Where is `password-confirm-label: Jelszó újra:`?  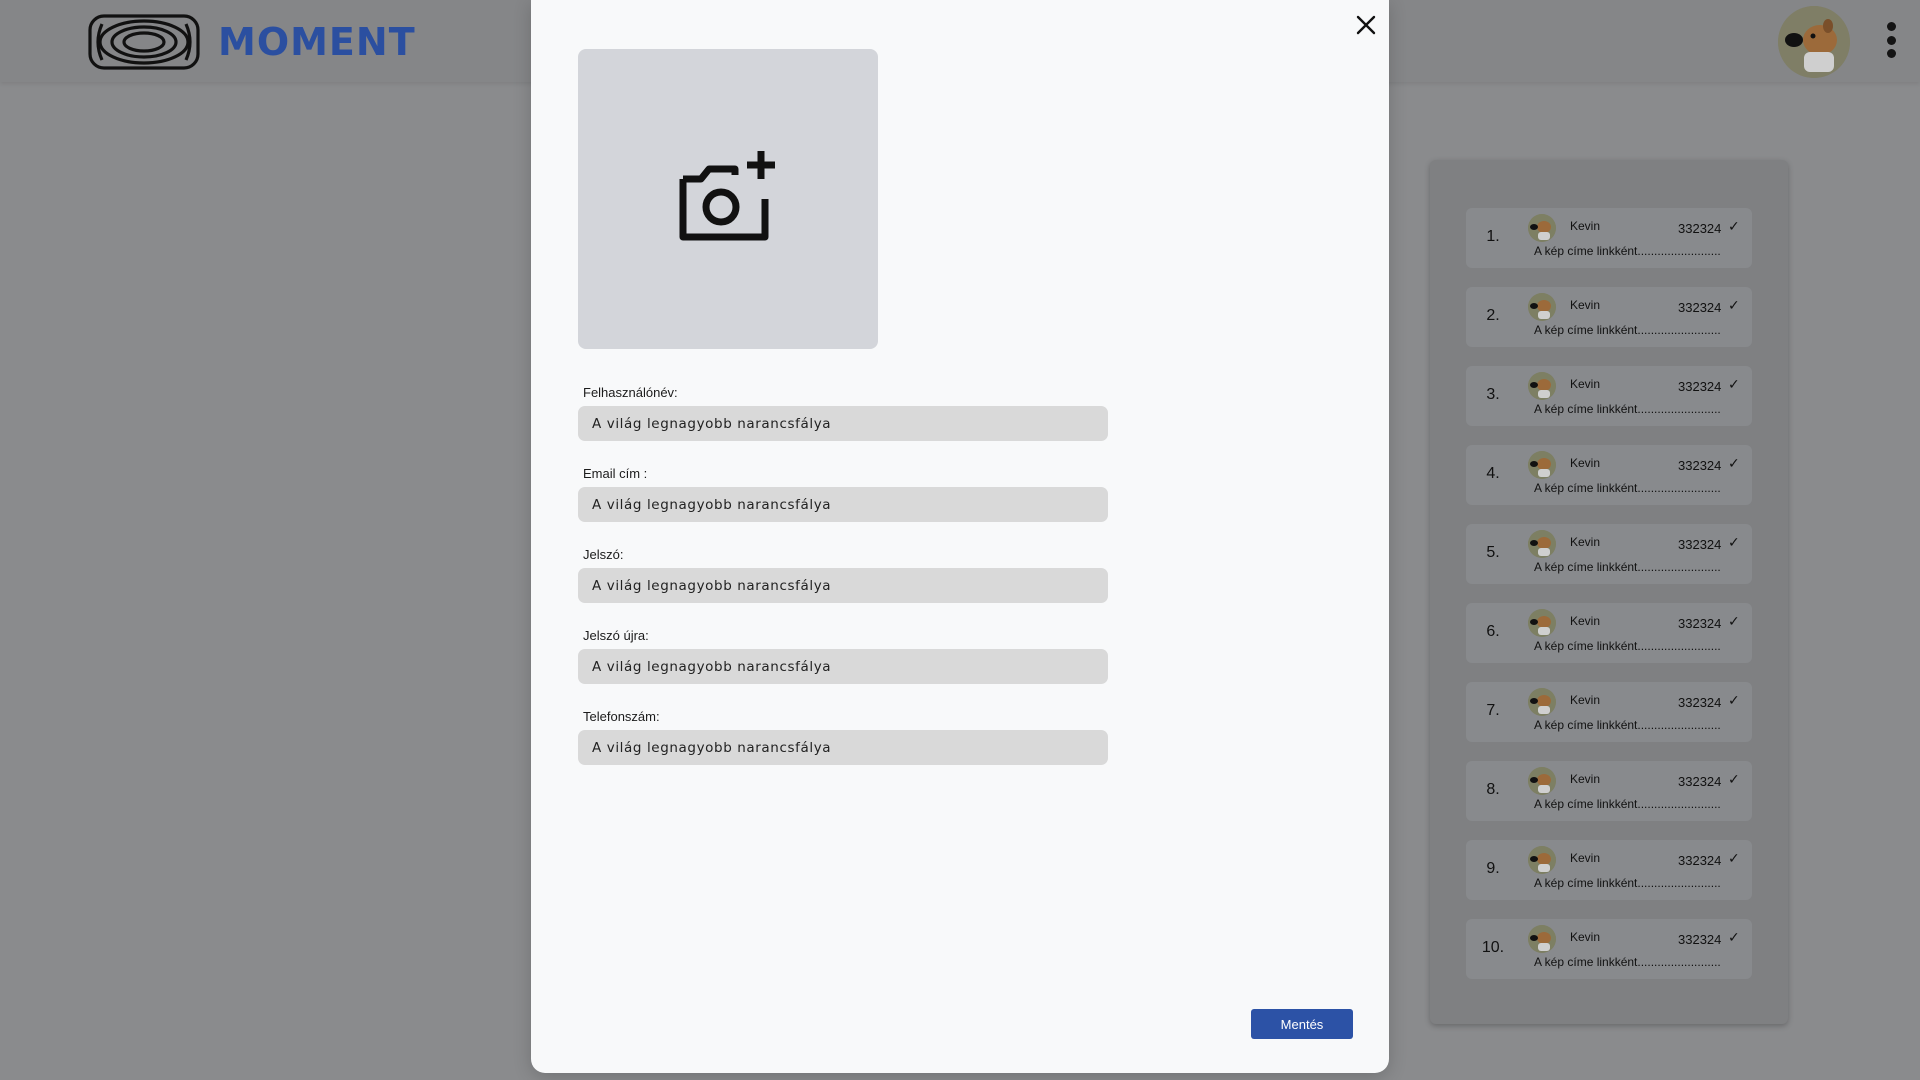
password-confirm-label: Jelszó újra: is located at coordinates (616, 635).